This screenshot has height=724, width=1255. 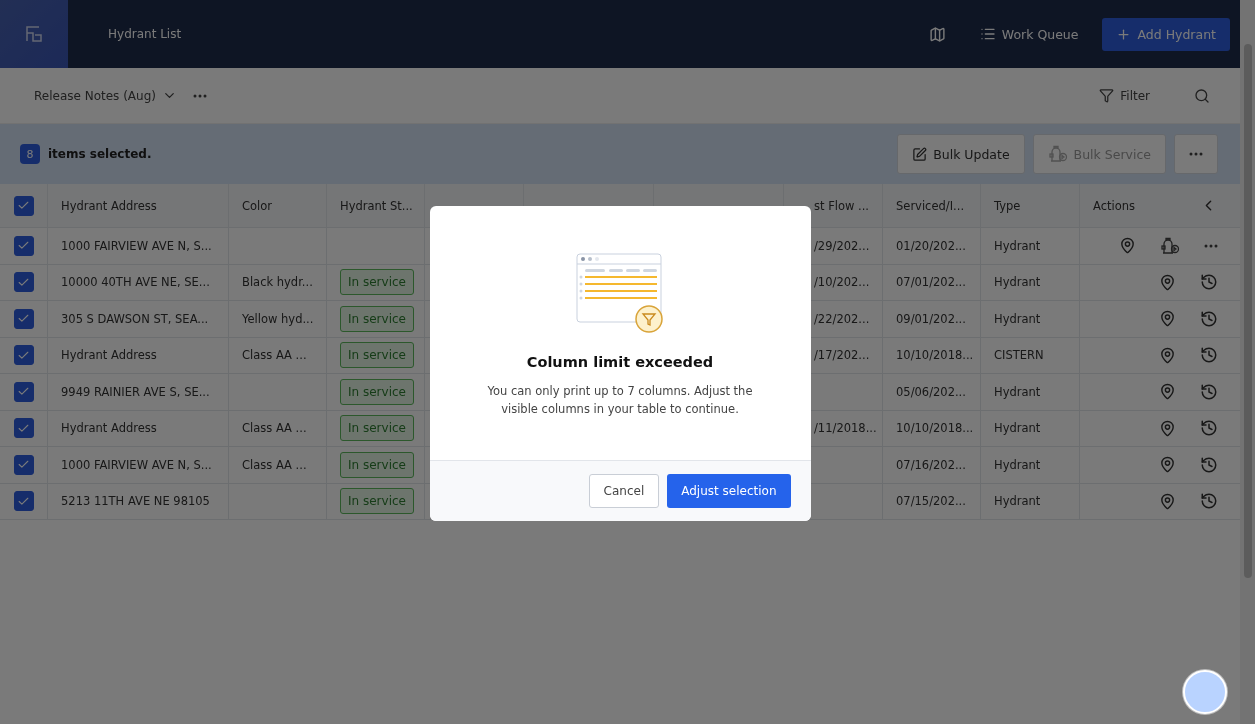 I want to click on list-icon, so click(x=987, y=34).